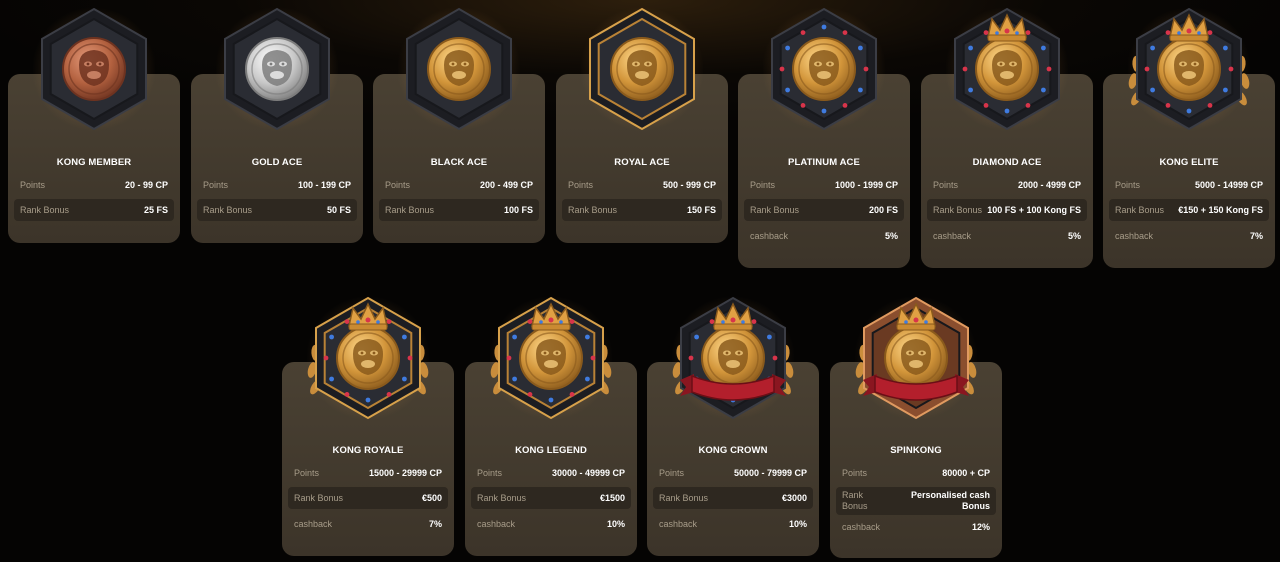  I want to click on rank-bonus-row: Rank Bonus 50 FS, so click(277, 210).